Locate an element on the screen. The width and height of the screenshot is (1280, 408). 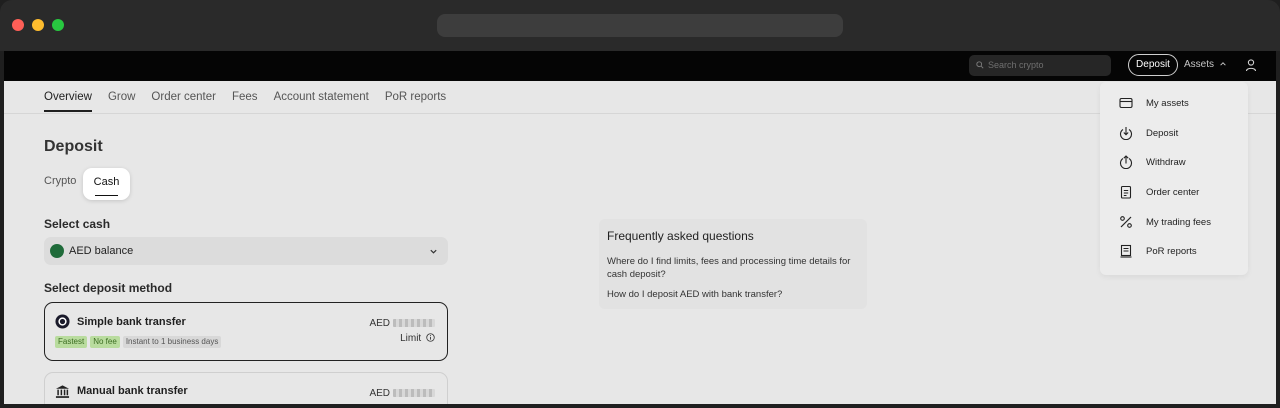
search-input: Search crypto is located at coordinates (1040, 65).